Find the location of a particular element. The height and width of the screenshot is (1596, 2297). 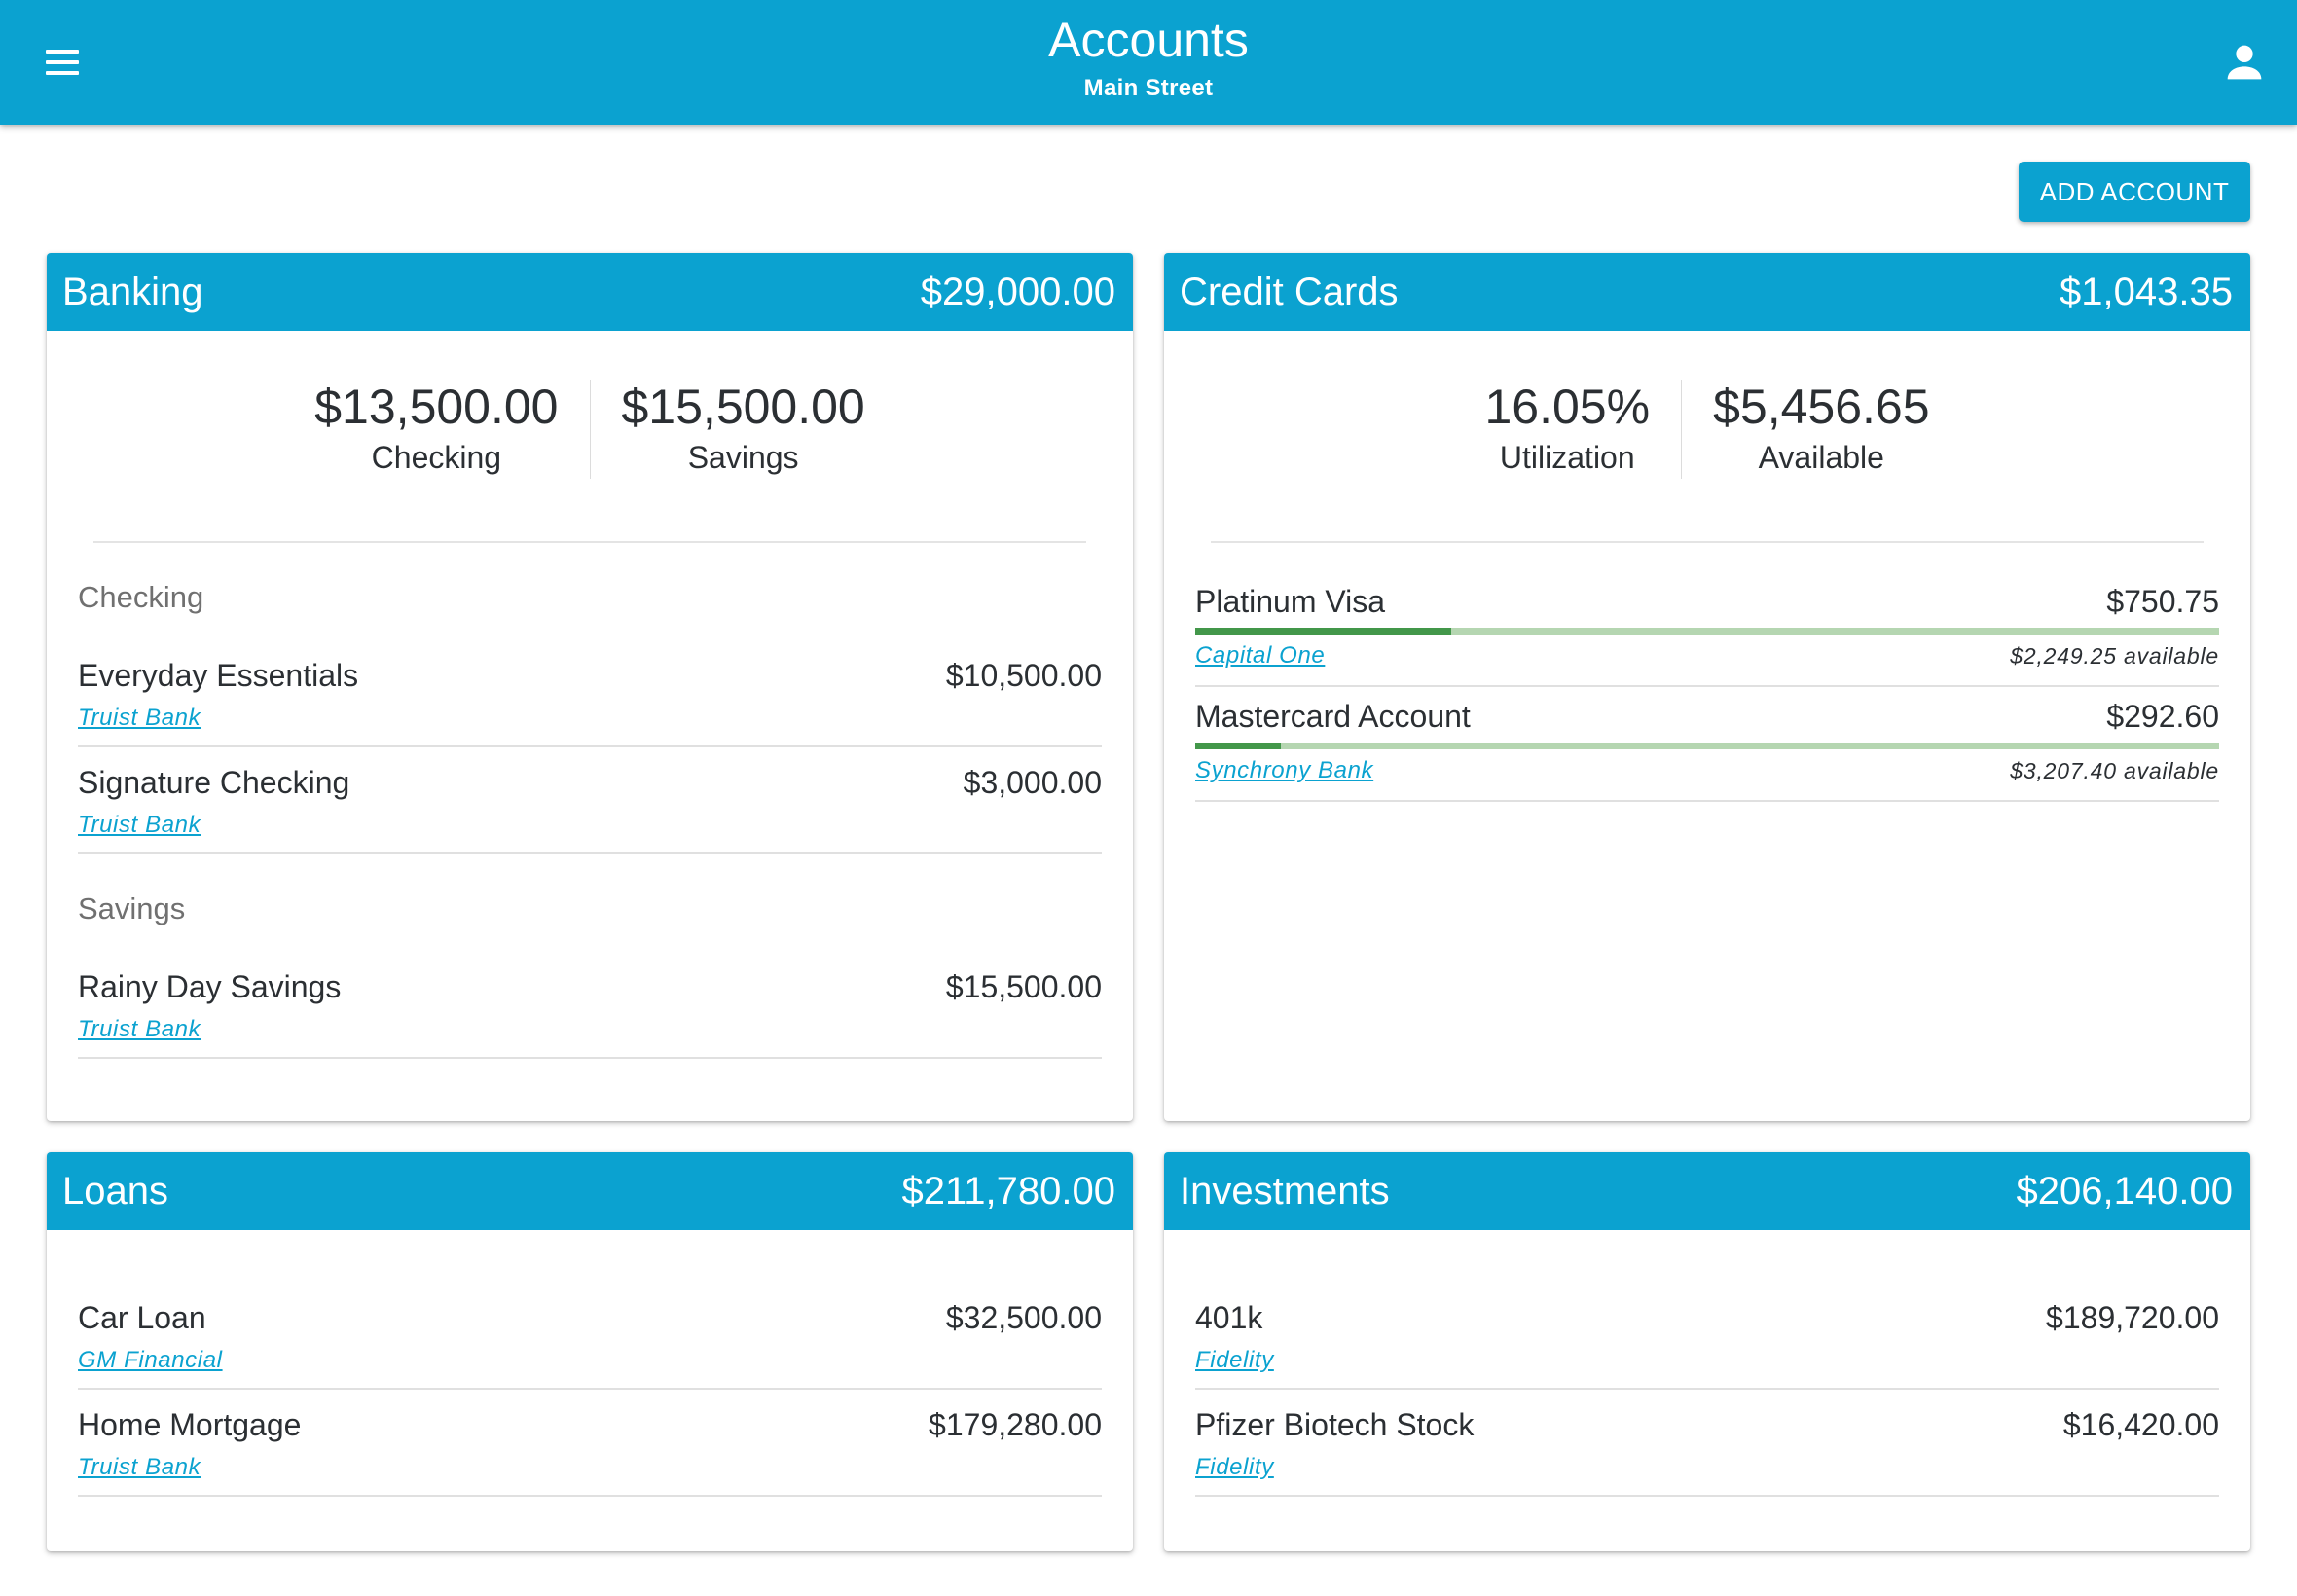

account-name: Mastercard Account is located at coordinates (1333, 716).